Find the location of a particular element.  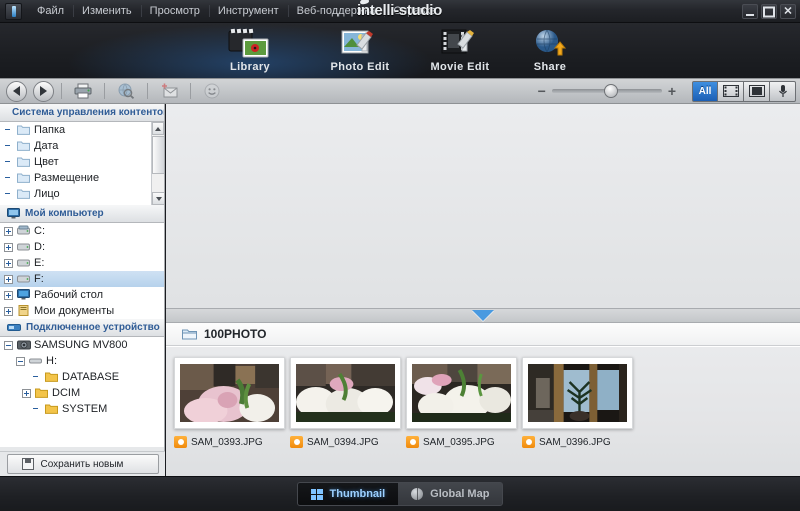

photo-icon is located at coordinates (756, 91).